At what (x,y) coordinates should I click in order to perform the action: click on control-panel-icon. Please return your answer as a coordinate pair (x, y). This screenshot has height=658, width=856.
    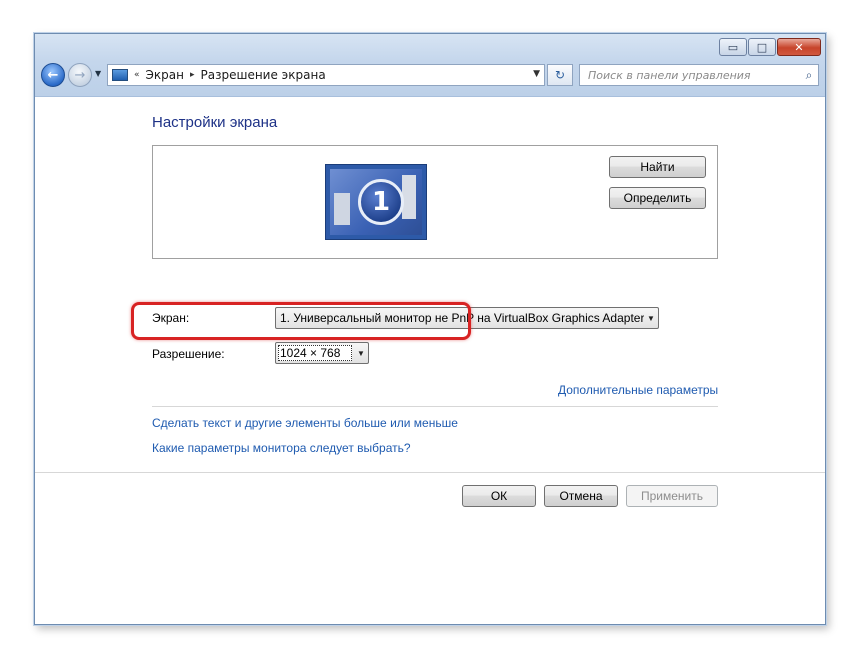
    Looking at the image, I should click on (120, 75).